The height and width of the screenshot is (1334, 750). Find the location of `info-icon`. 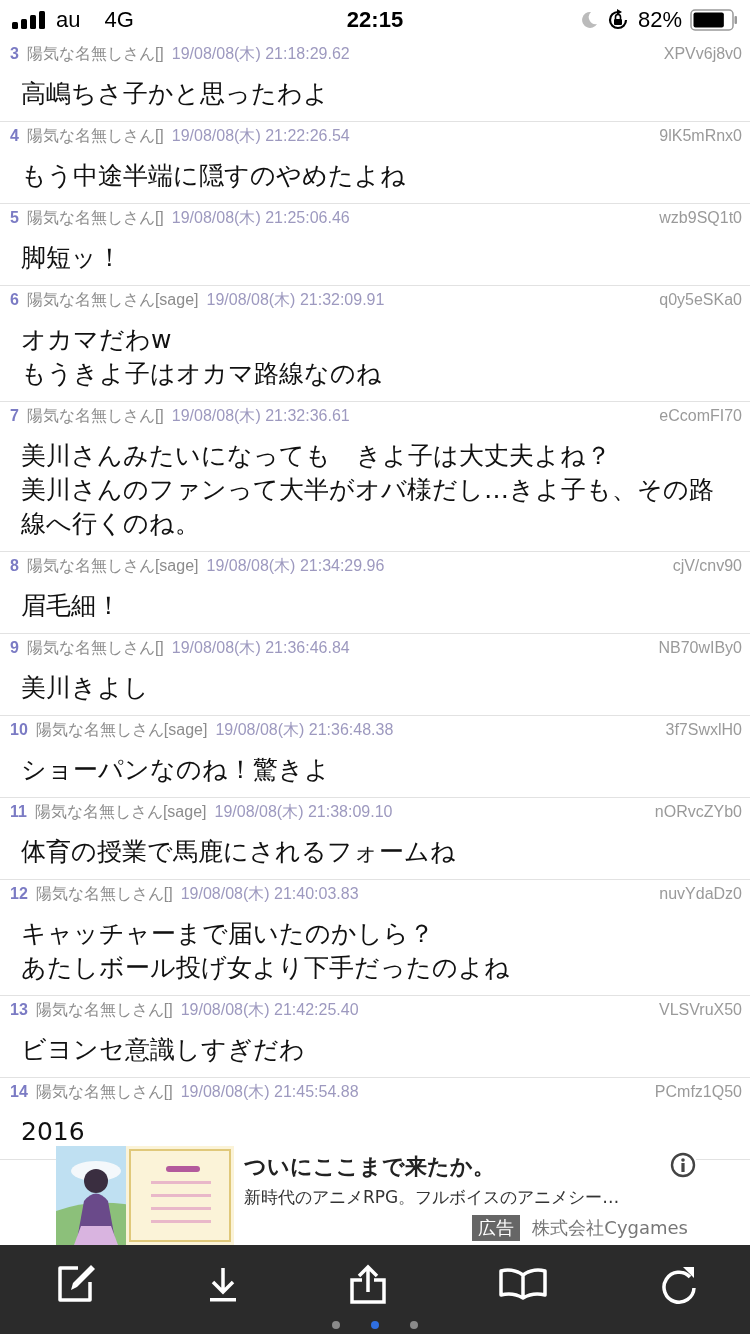

info-icon is located at coordinates (683, 1165).